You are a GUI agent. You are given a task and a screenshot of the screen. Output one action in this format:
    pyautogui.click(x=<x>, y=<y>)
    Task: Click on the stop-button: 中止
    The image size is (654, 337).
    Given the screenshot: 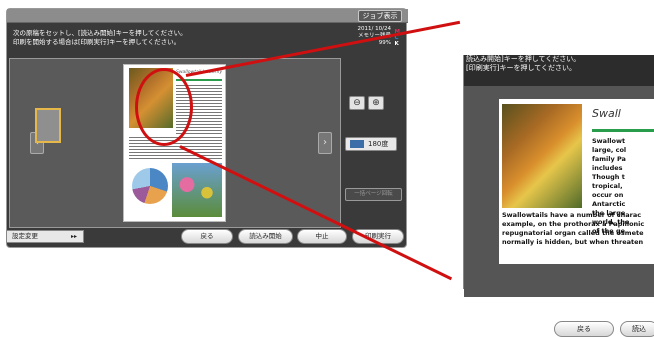 What is the action you would take?
    pyautogui.click(x=322, y=236)
    